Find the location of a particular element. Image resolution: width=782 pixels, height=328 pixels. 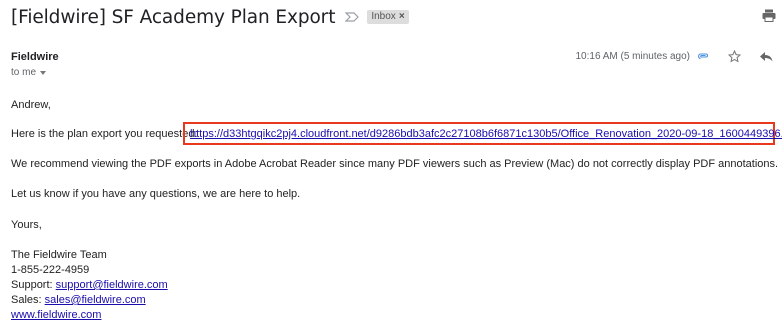

closing-text: Yours, is located at coordinates (26, 225).